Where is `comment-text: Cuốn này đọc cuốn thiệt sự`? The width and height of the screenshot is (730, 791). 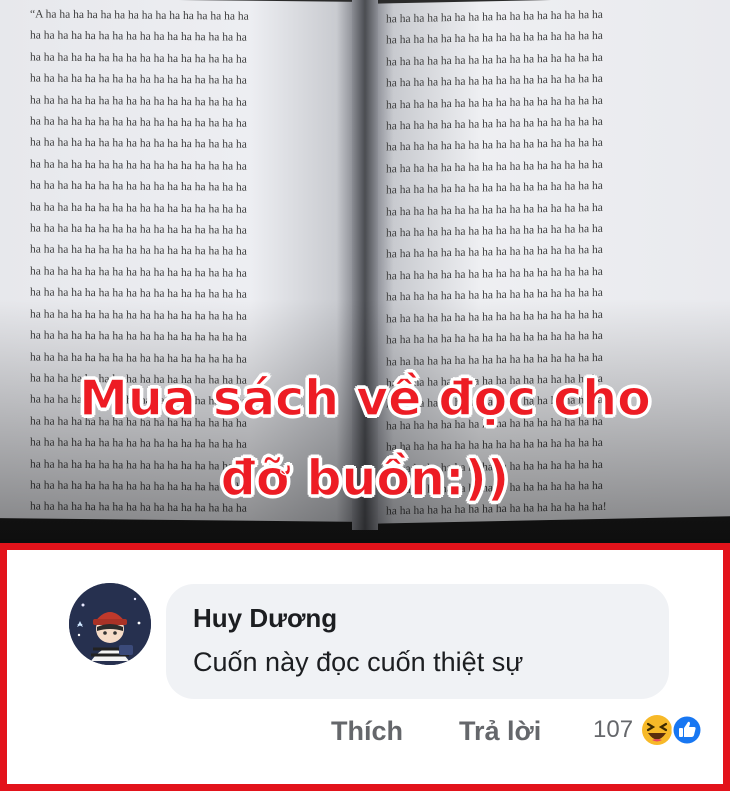
comment-text: Cuốn này đọc cuốn thiệt sự is located at coordinates (358, 662).